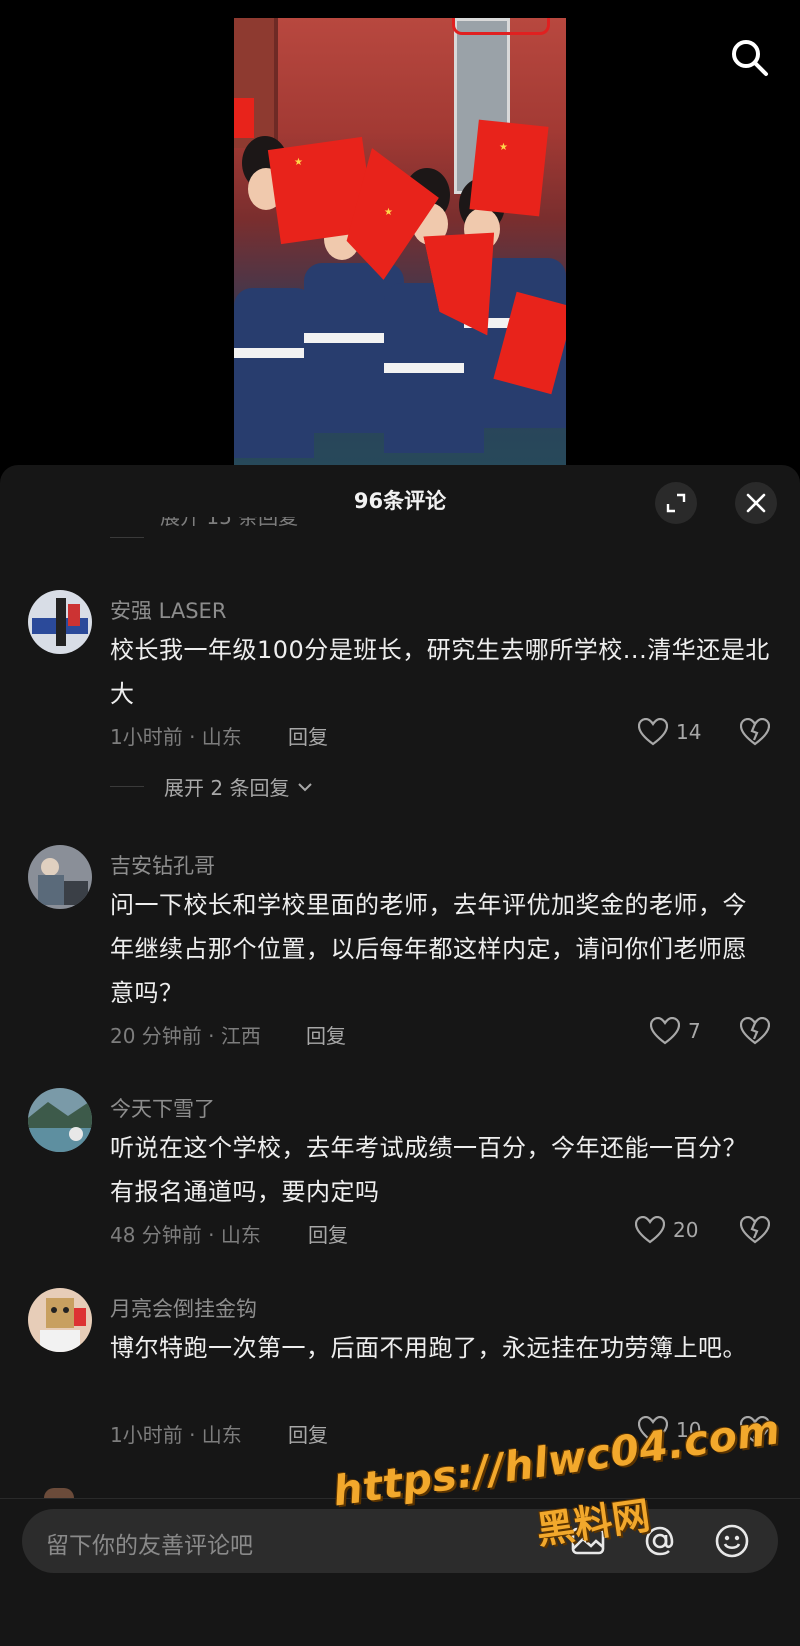 The width and height of the screenshot is (800, 1646). I want to click on search-icon, so click(750, 58).